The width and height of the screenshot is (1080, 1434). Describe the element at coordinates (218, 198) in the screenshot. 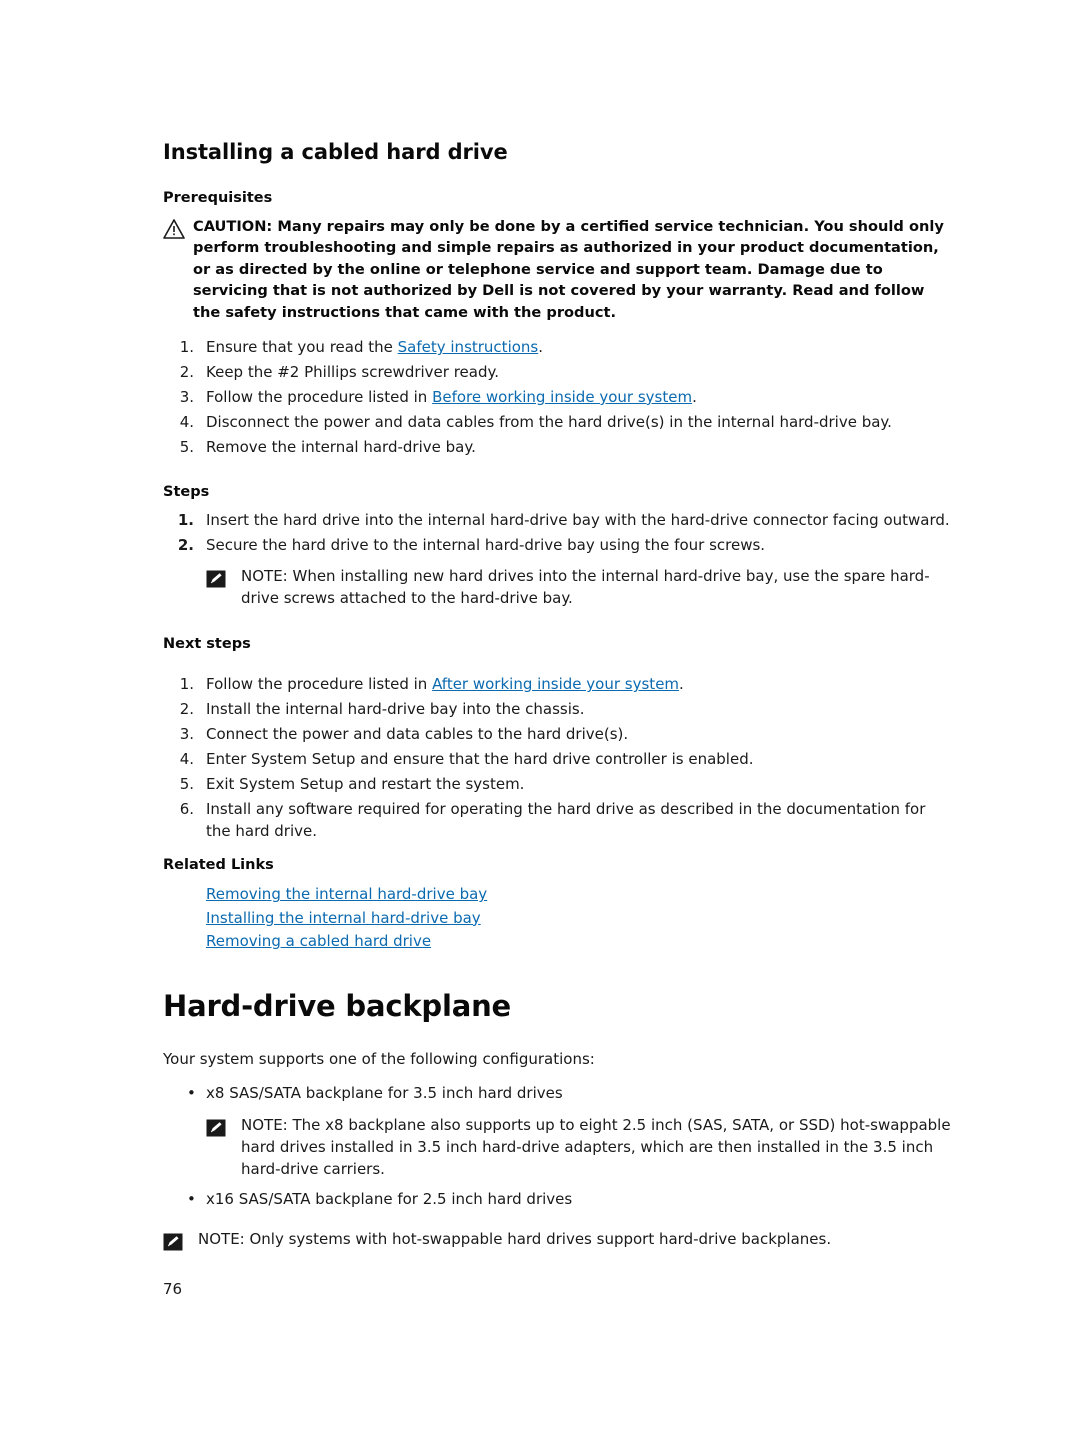

I see `prerequisites-heading: Prerequisites` at that location.